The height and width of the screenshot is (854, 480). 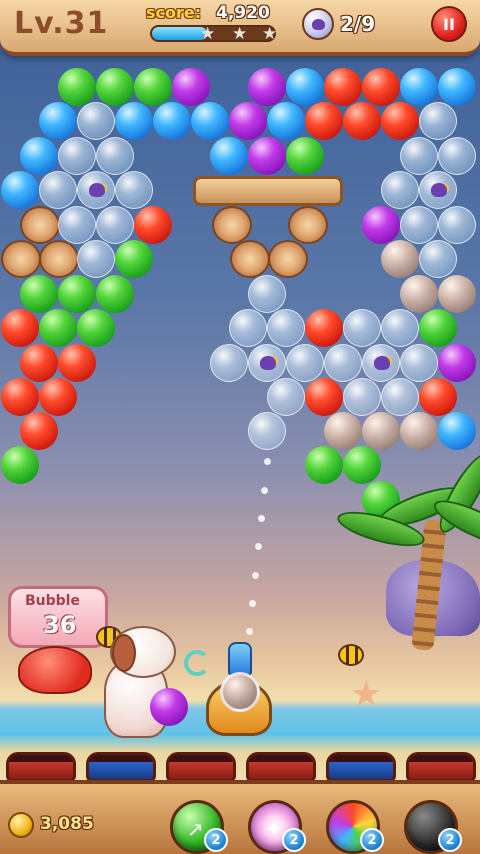 What do you see at coordinates (61, 23) in the screenshot?
I see `level-label: Lv.31` at bounding box center [61, 23].